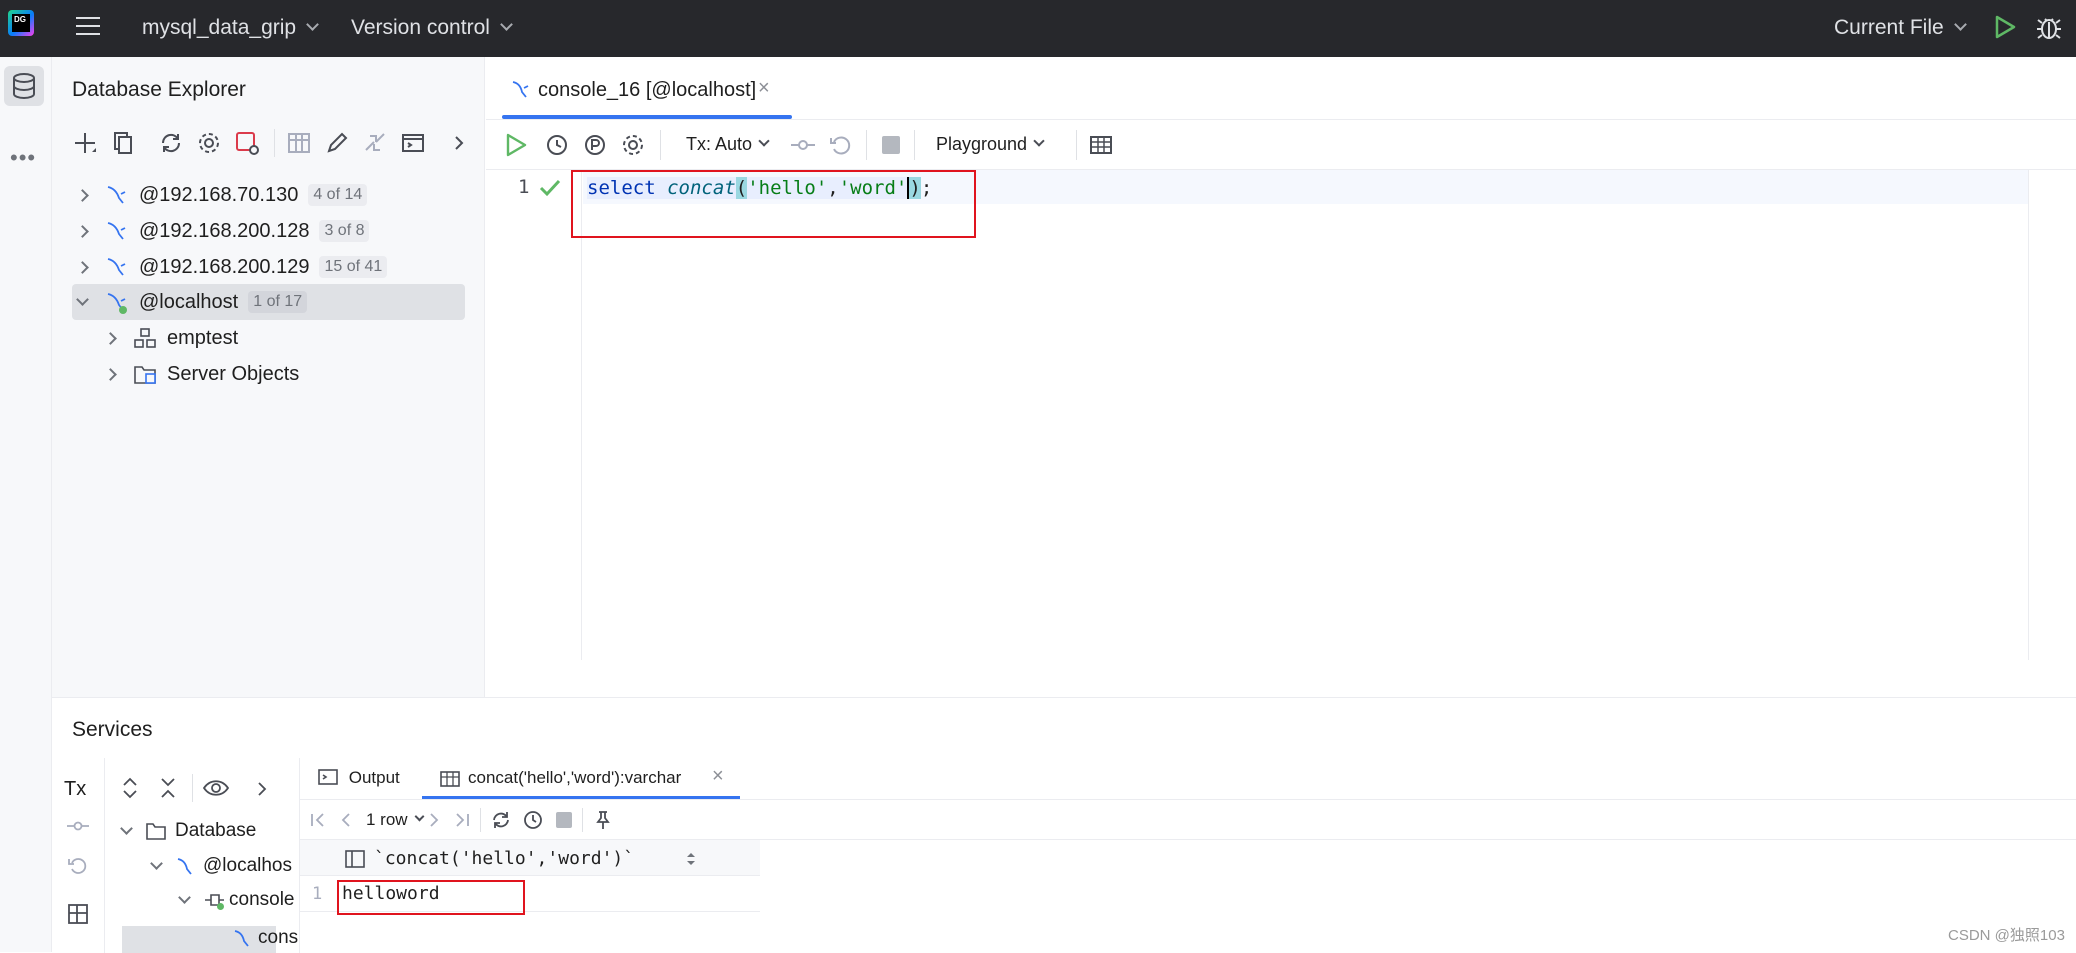  Describe the element at coordinates (346, 820) in the screenshot. I see `prev-page-icon` at that location.